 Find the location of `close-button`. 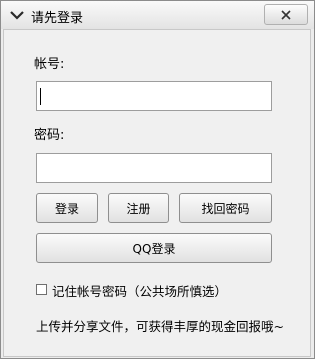

close-button is located at coordinates (286, 14).